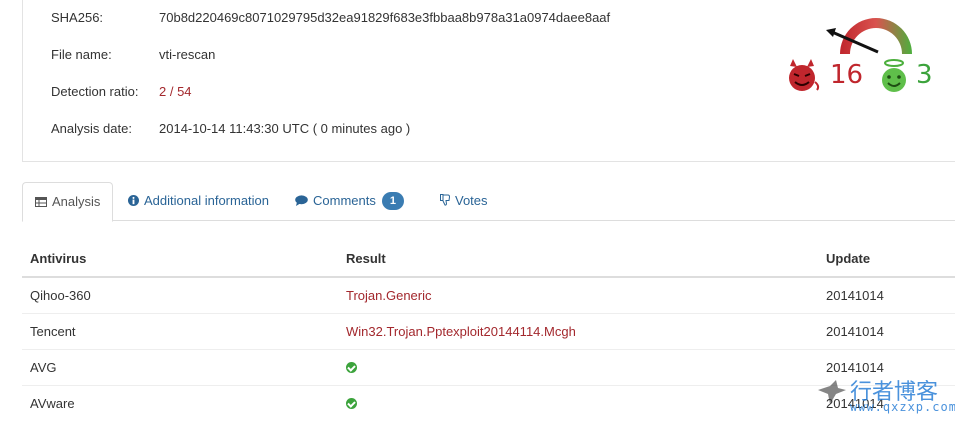 This screenshot has width=955, height=422. I want to click on tab-votes-label: Votes, so click(471, 200).